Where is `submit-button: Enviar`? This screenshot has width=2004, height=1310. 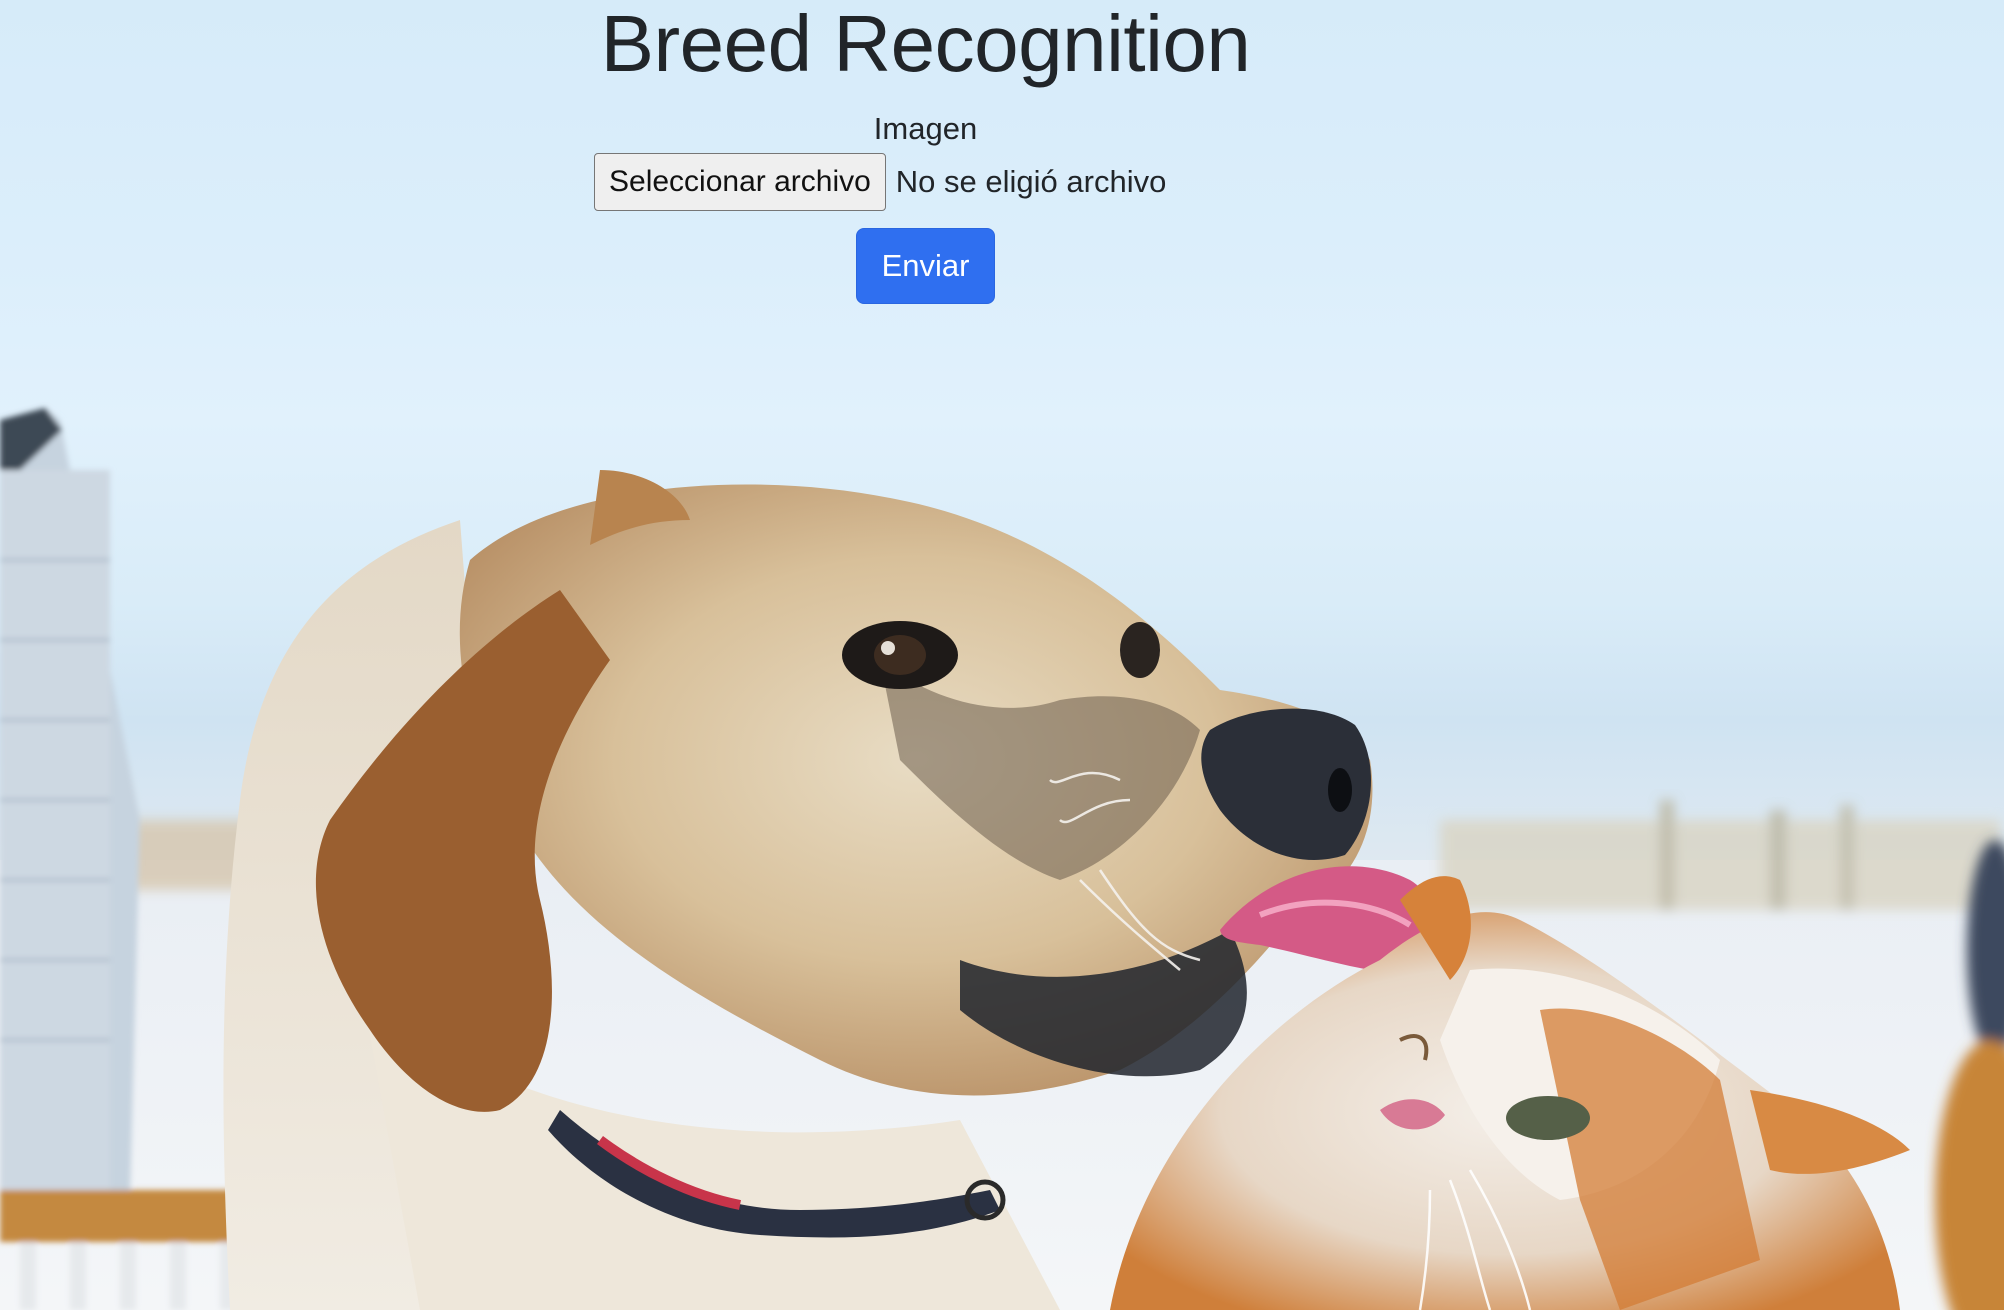 submit-button: Enviar is located at coordinates (925, 266).